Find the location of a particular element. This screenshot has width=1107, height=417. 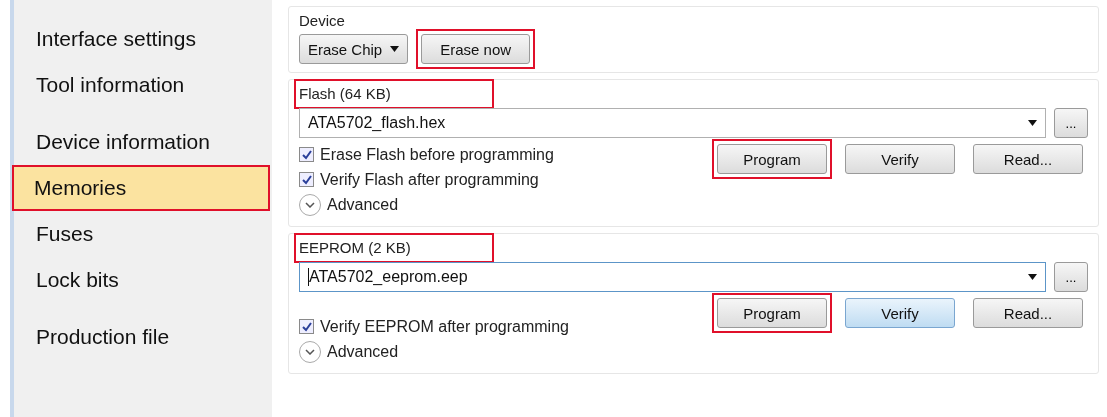

checkbox-option: Erase Flash before programming is located at coordinates (504, 154).